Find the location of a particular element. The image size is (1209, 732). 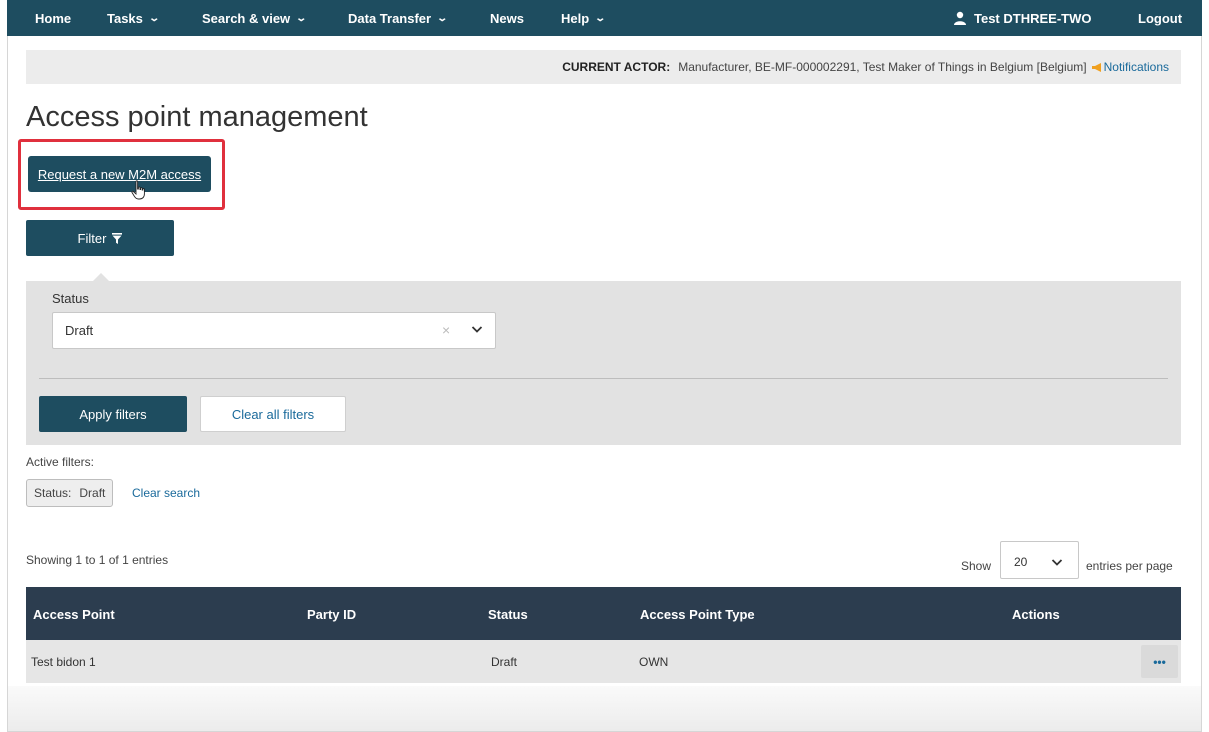

logout-label: Logout is located at coordinates (1160, 18).